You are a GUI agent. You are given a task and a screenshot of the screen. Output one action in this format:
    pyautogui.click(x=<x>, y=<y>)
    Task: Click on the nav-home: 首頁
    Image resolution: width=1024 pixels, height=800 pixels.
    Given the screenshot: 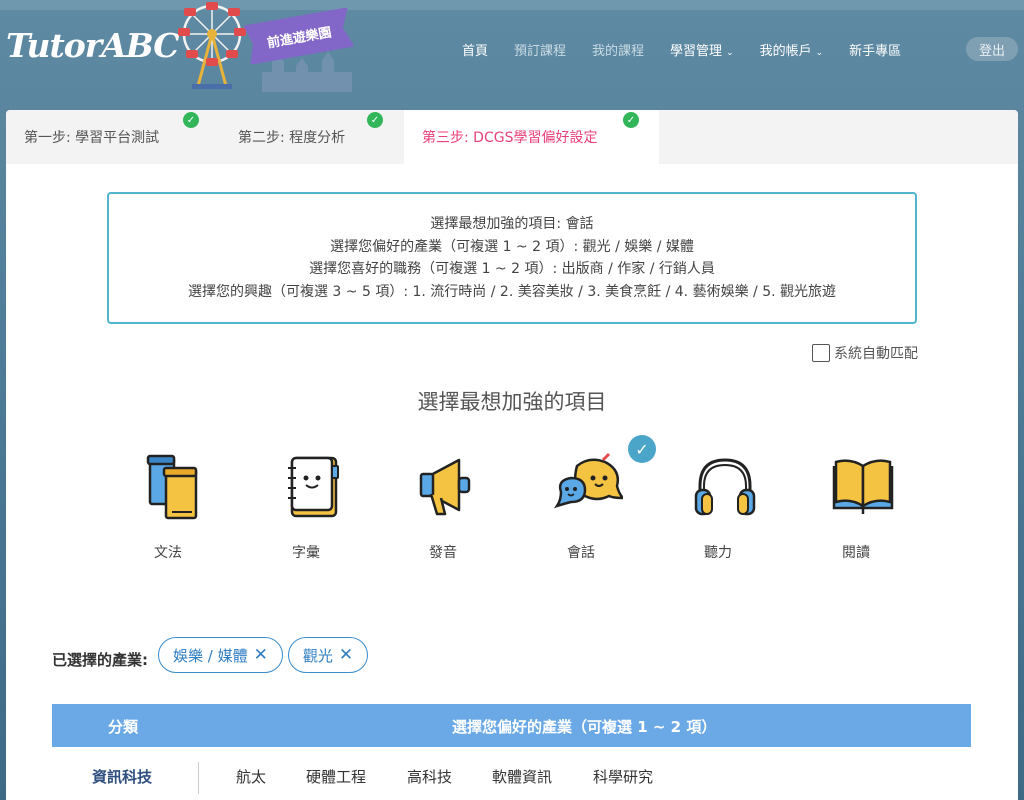 What is the action you would take?
    pyautogui.click(x=475, y=49)
    